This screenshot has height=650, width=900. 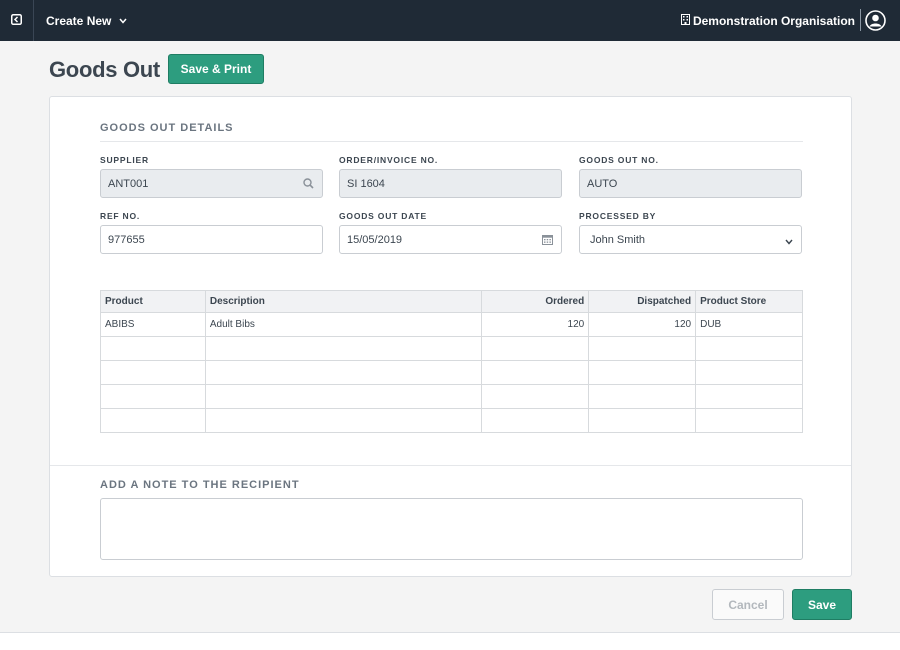 What do you see at coordinates (167, 128) in the screenshot?
I see `details-section-title: GOODS OUT DETAILS` at bounding box center [167, 128].